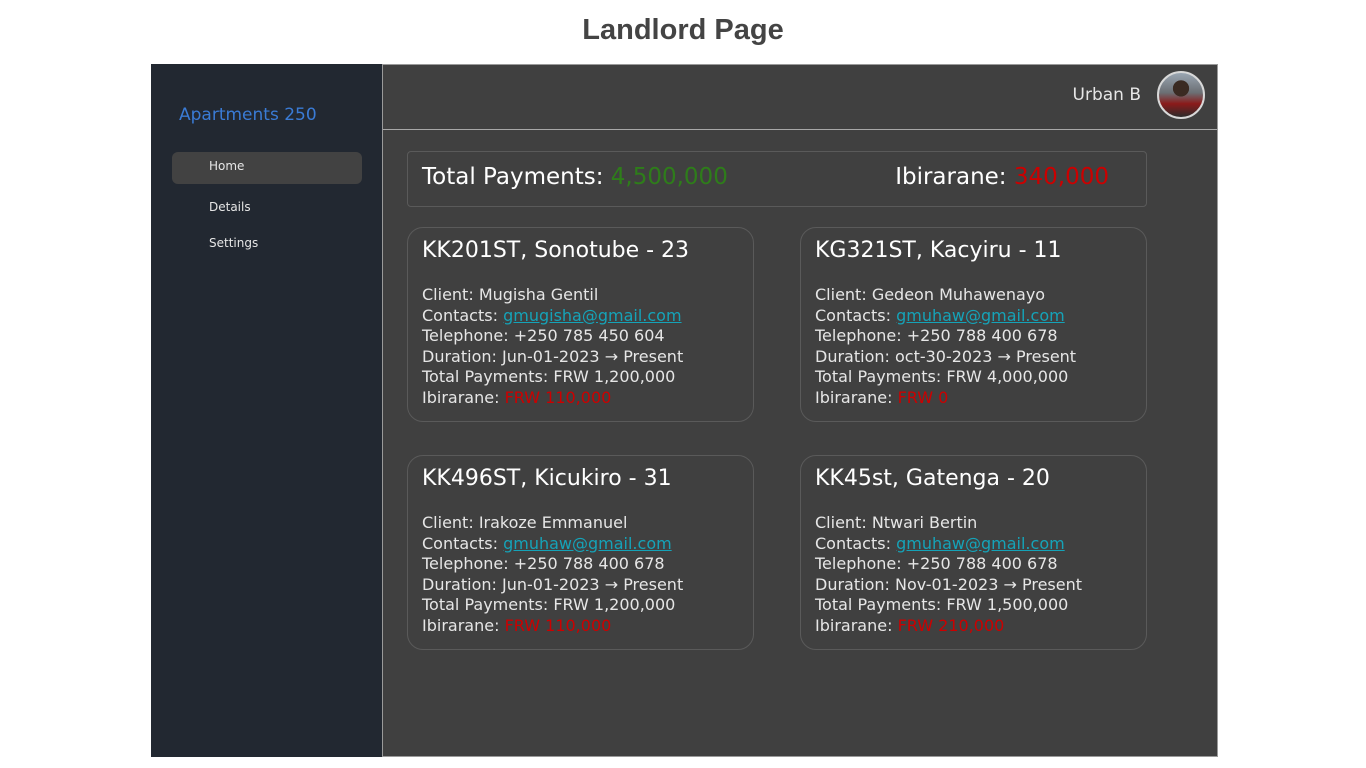  I want to click on ibirarane-summary: Ibirarane: 340,000, so click(1002, 177).